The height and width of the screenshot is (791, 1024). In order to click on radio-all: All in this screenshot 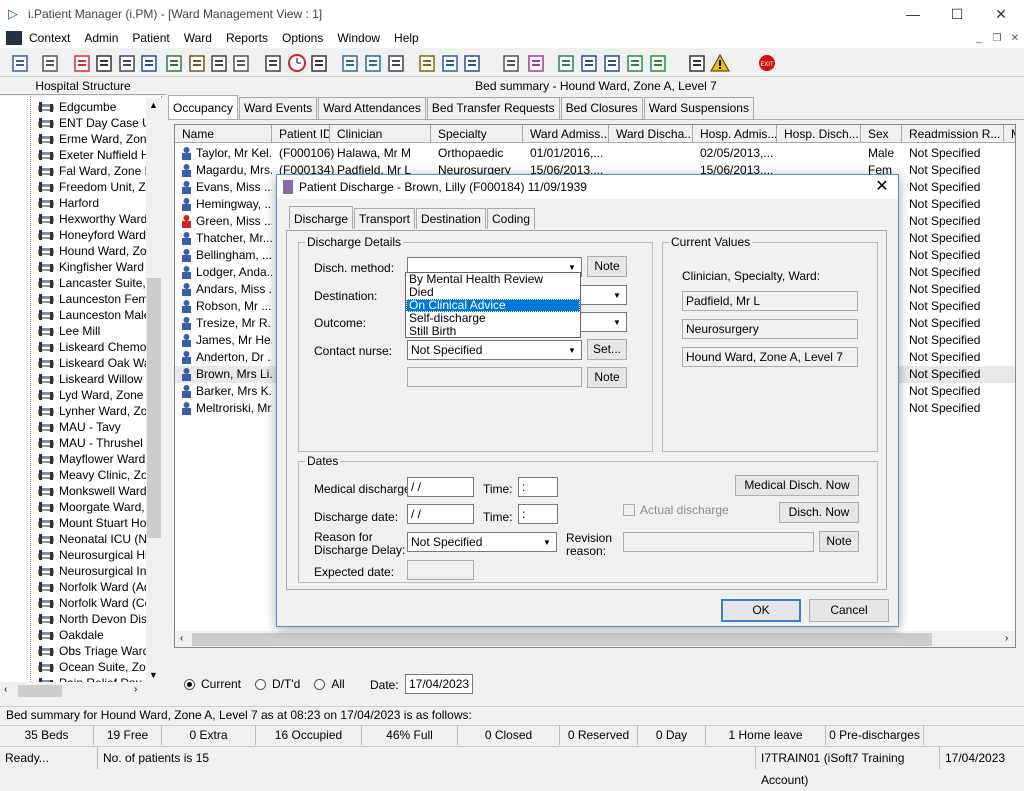, I will do `click(329, 684)`.